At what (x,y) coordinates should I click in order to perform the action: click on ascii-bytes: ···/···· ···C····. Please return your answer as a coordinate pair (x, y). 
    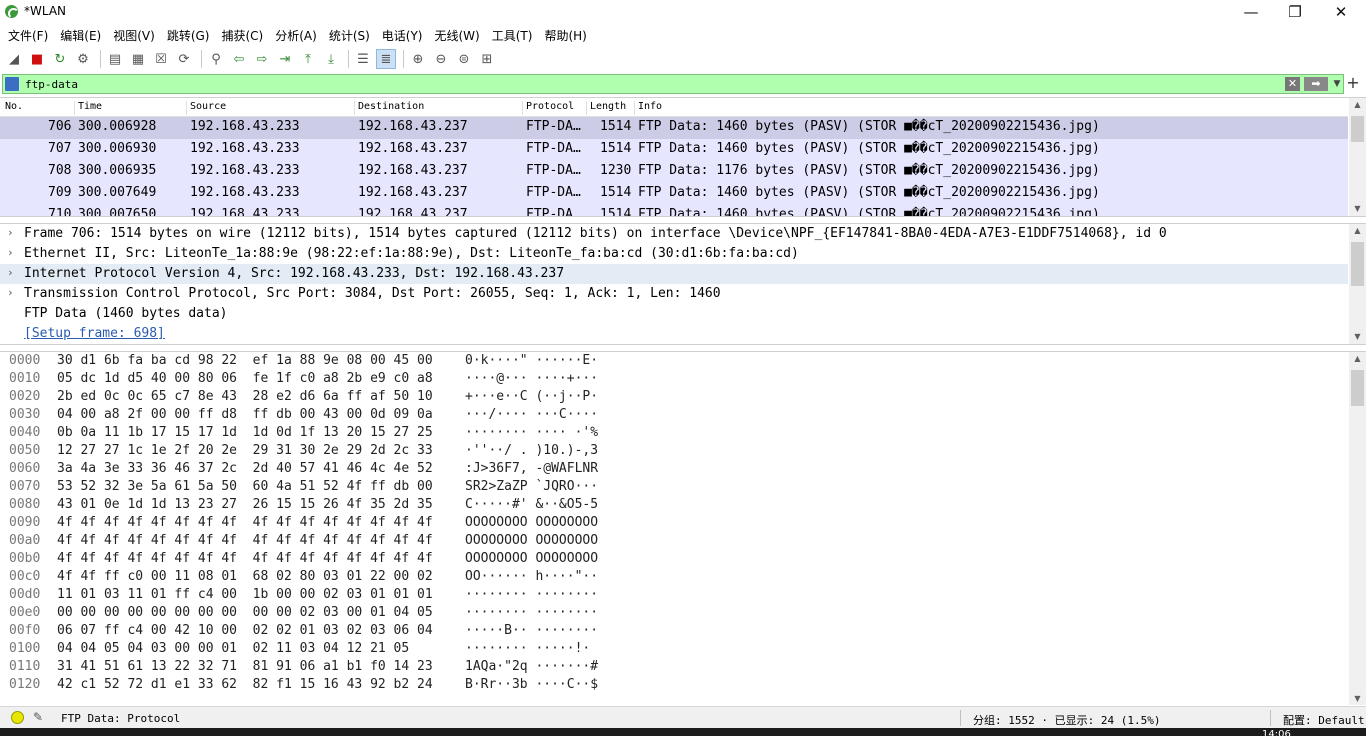
    Looking at the image, I should click on (531, 414).